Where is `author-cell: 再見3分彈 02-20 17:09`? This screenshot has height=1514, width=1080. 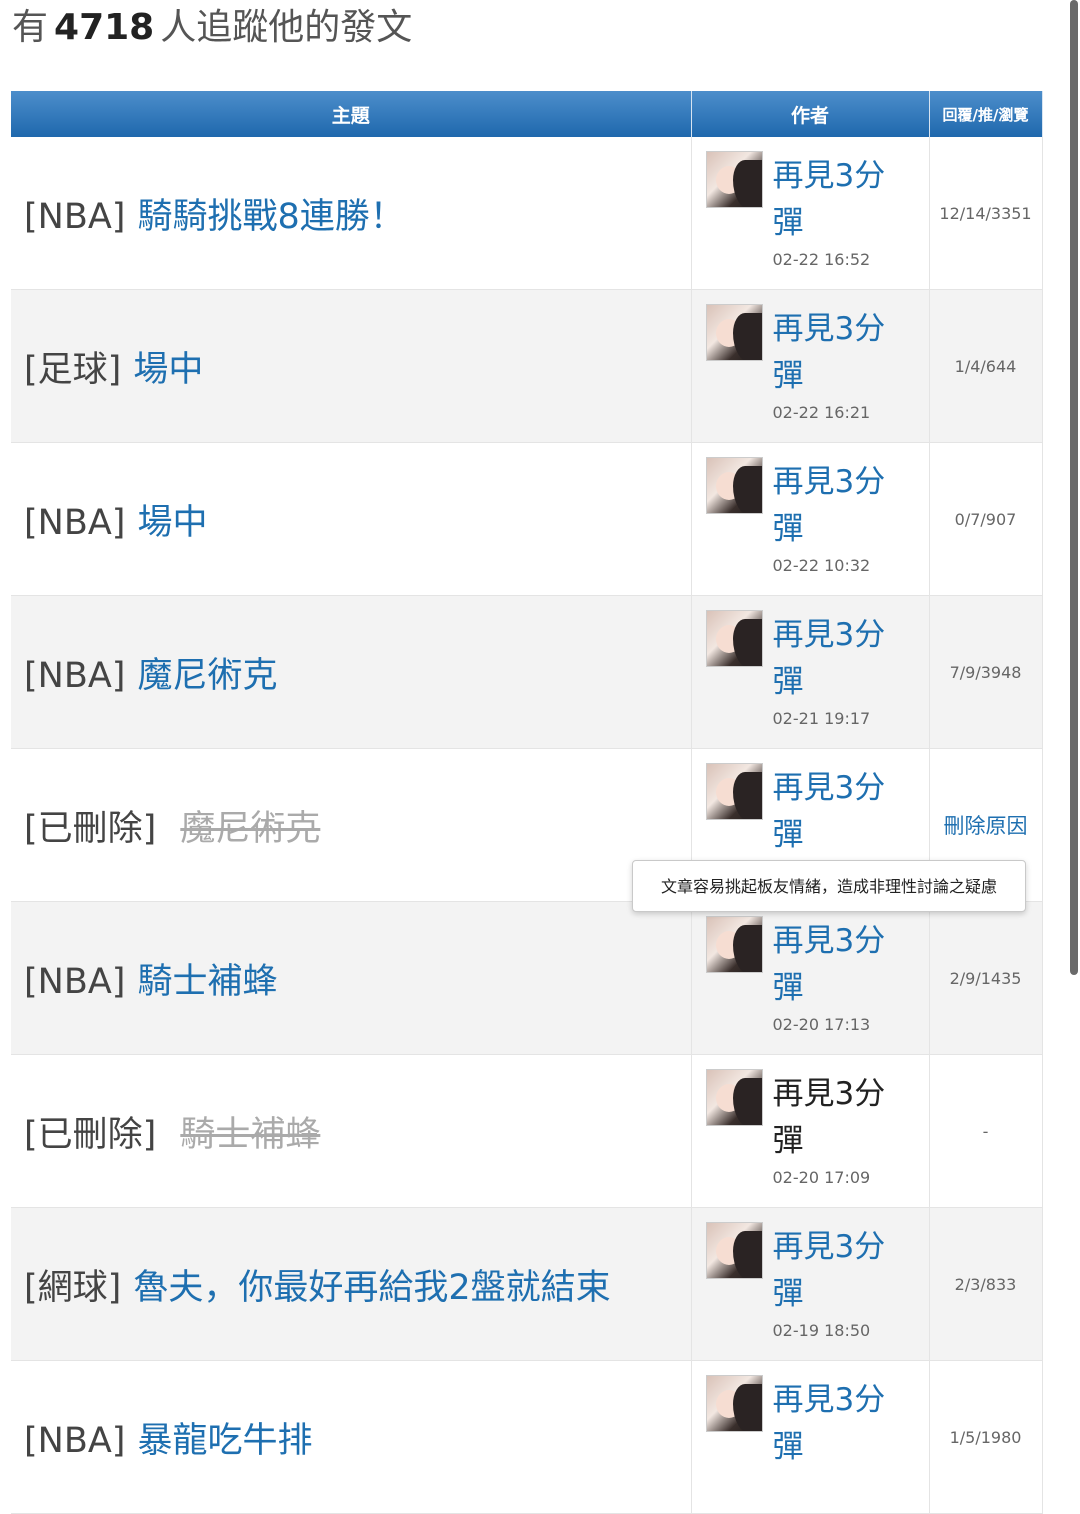
author-cell: 再見3分彈 02-20 17:09 is located at coordinates (810, 1131).